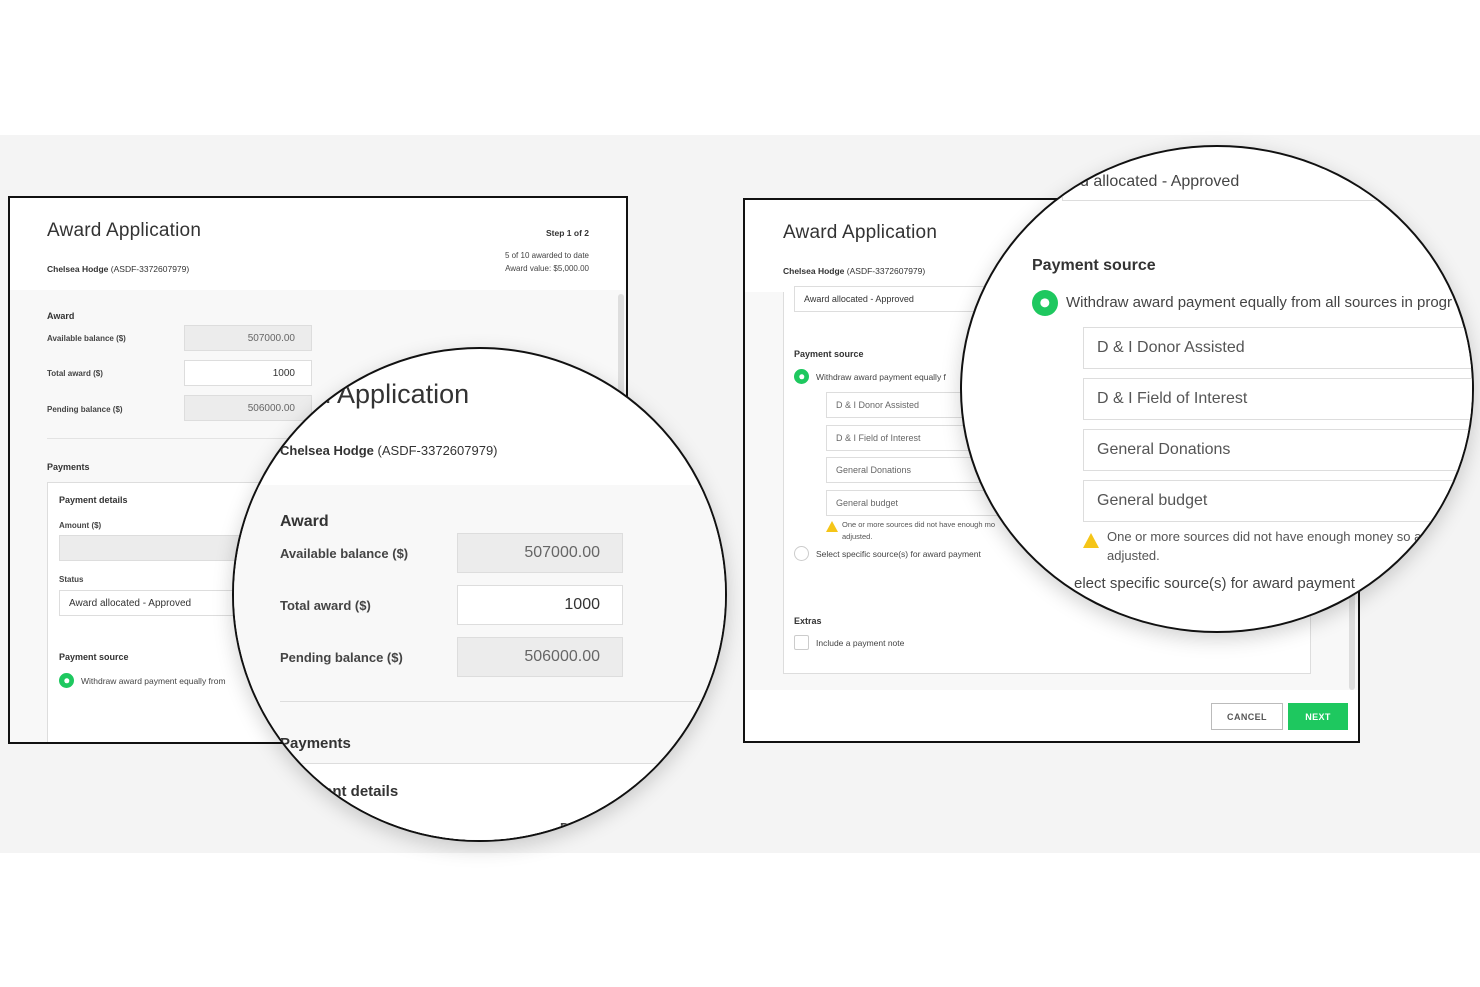  What do you see at coordinates (857, 536) in the screenshot?
I see `warning-line-2: adjusted.` at bounding box center [857, 536].